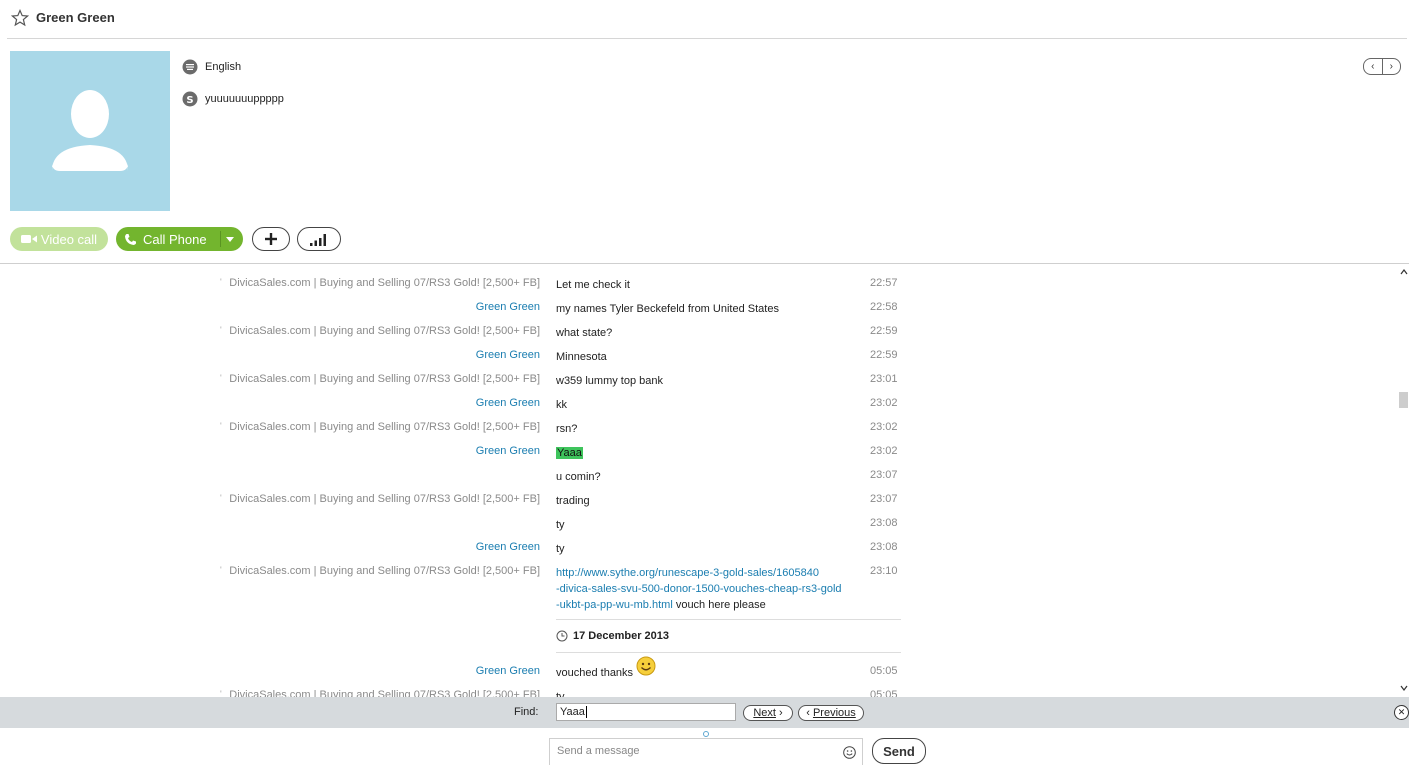  I want to click on skype-name-label: yuuuuuuuppppp, so click(244, 99).